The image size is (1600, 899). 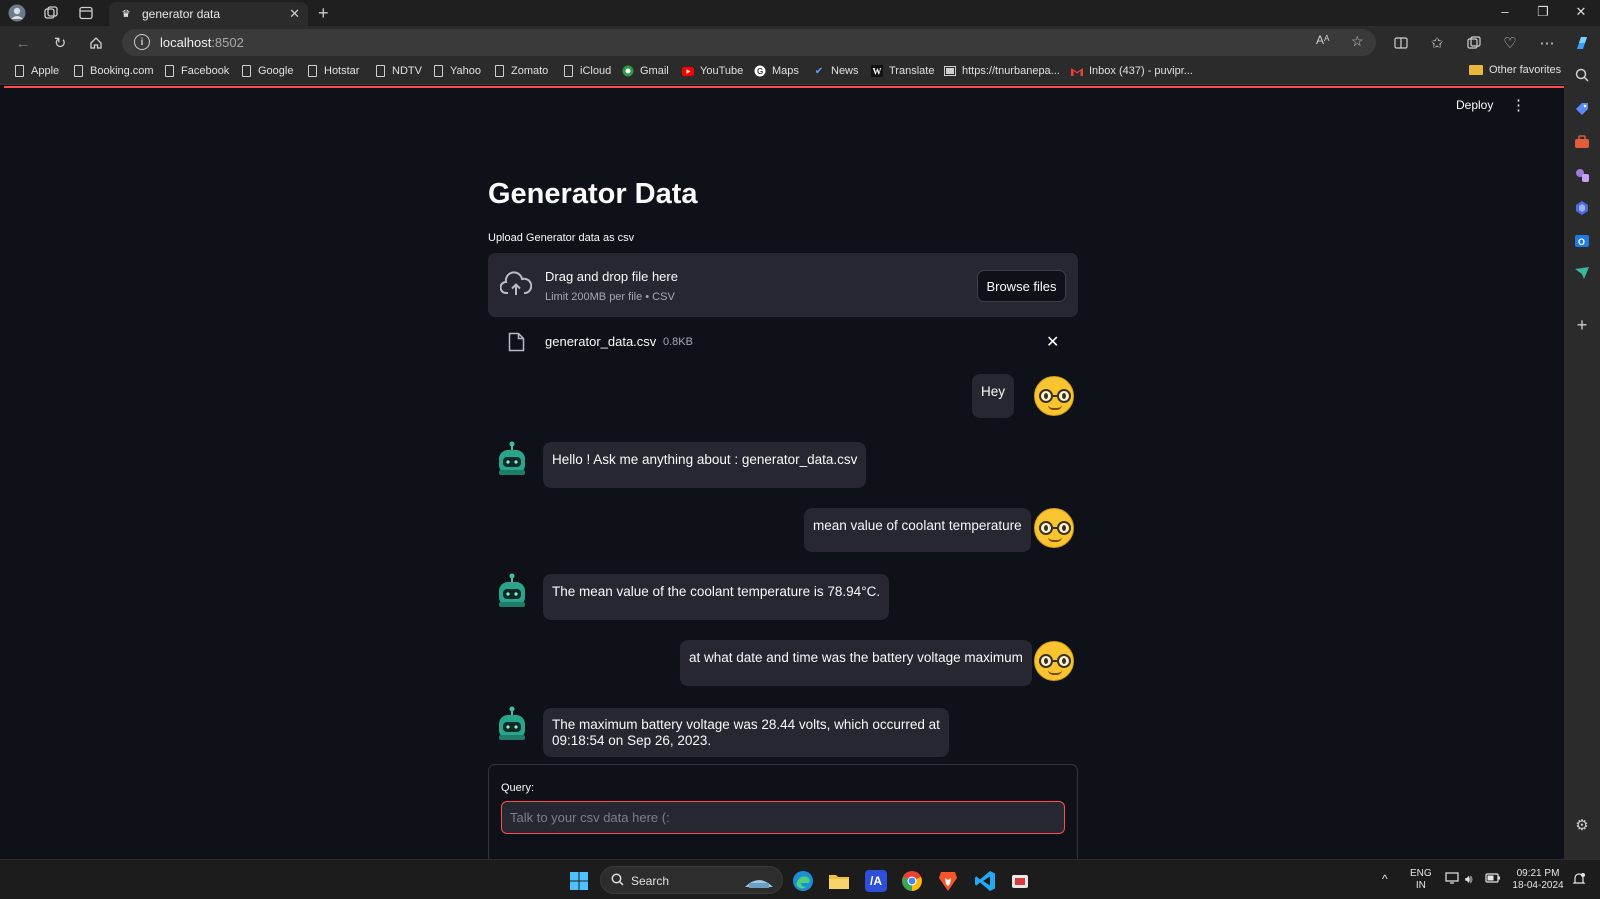 I want to click on bookmark-yahoo: Yahoo, so click(x=456, y=71).